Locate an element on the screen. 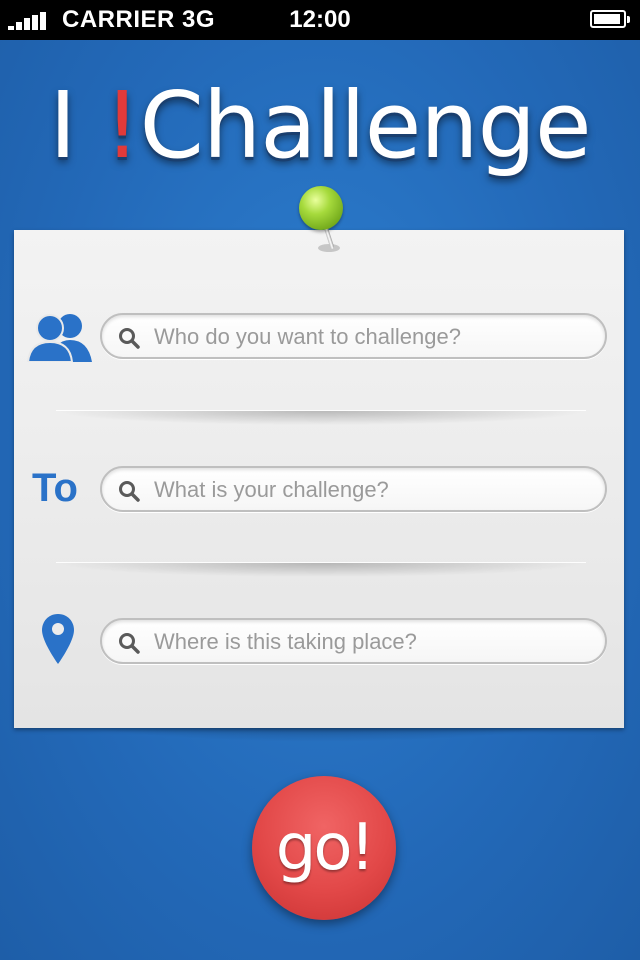  title-bang: ! is located at coordinates (122, 125).